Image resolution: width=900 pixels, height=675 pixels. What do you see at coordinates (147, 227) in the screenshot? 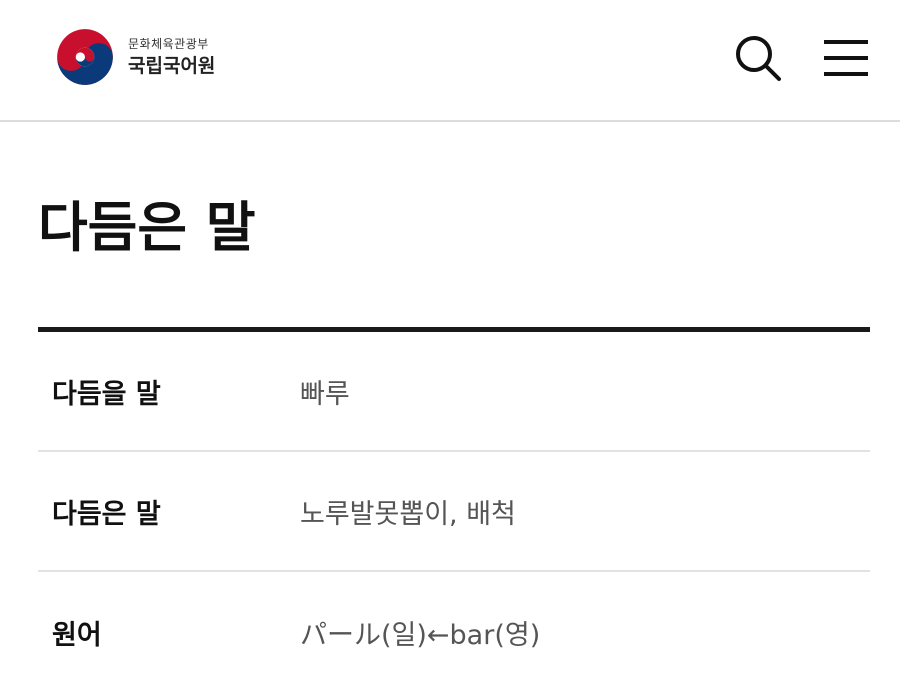
I see `page-title: 다듬은 말` at bounding box center [147, 227].